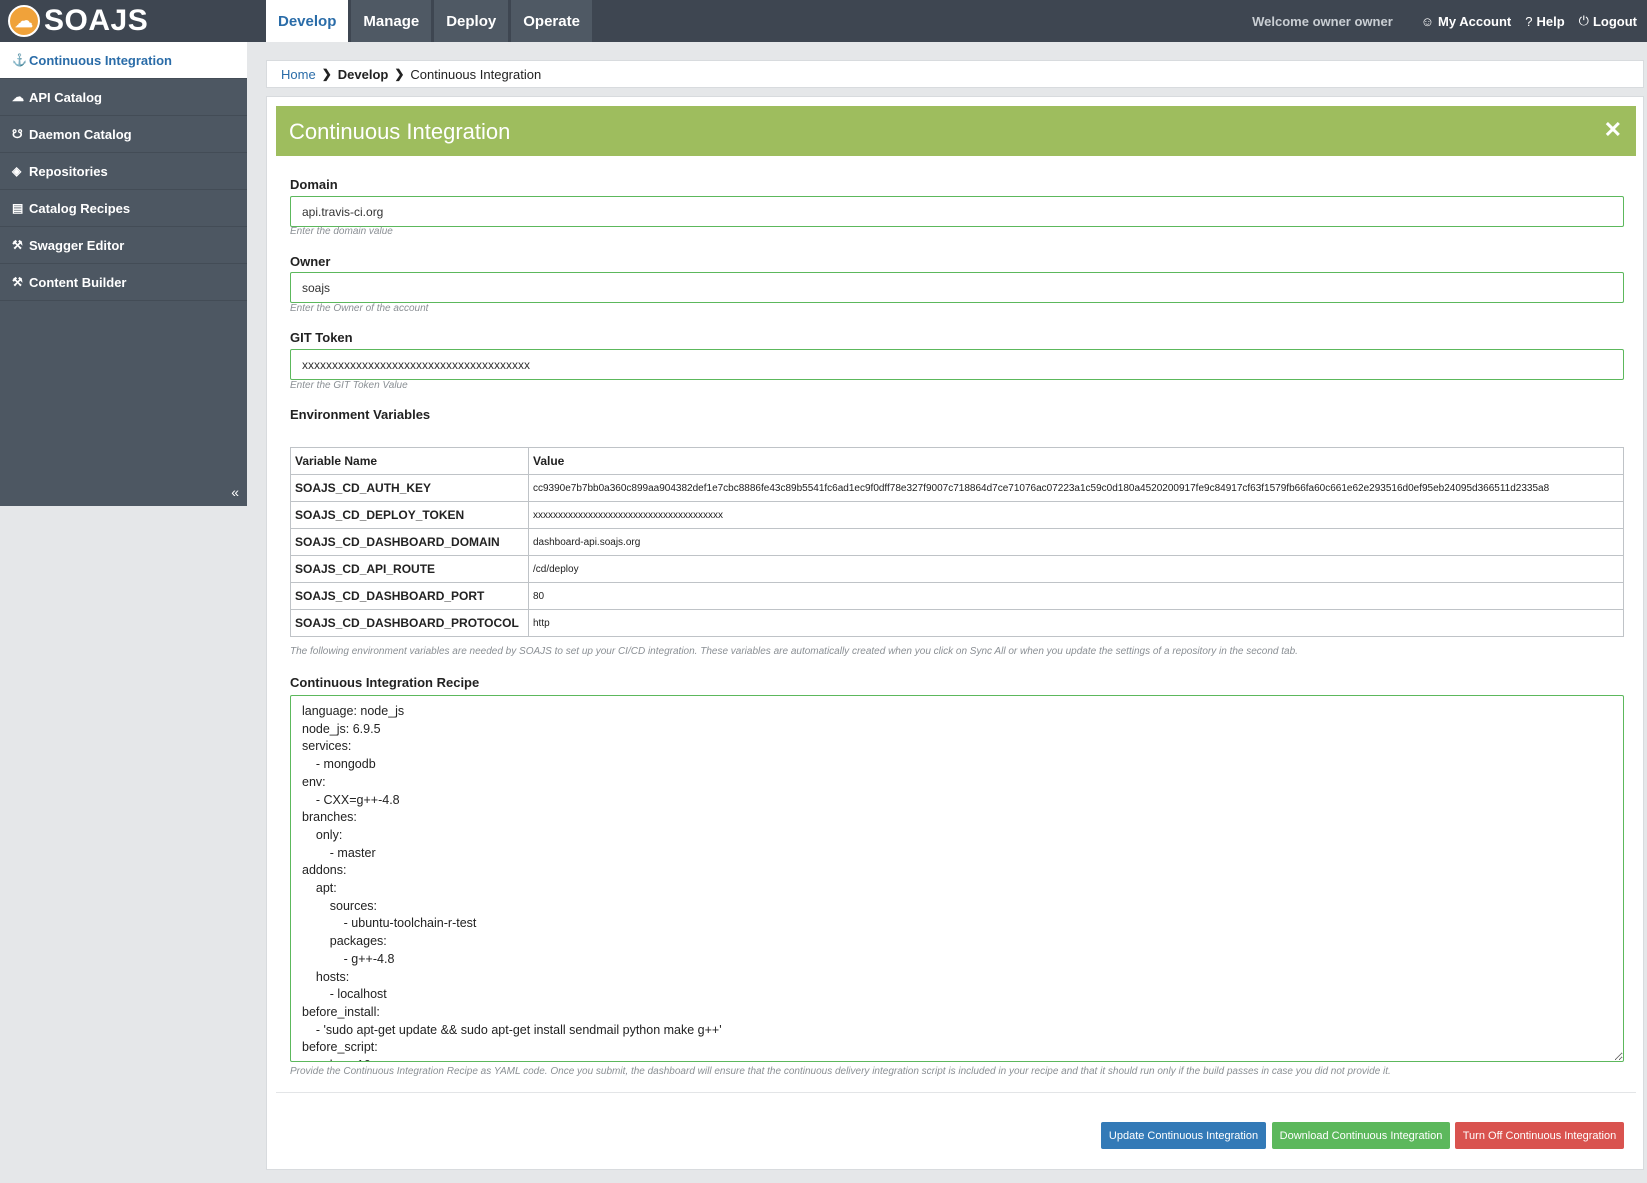  Describe the element at coordinates (1076, 542) in the screenshot. I see `variable-value: dashboard-api.soajs.org` at that location.